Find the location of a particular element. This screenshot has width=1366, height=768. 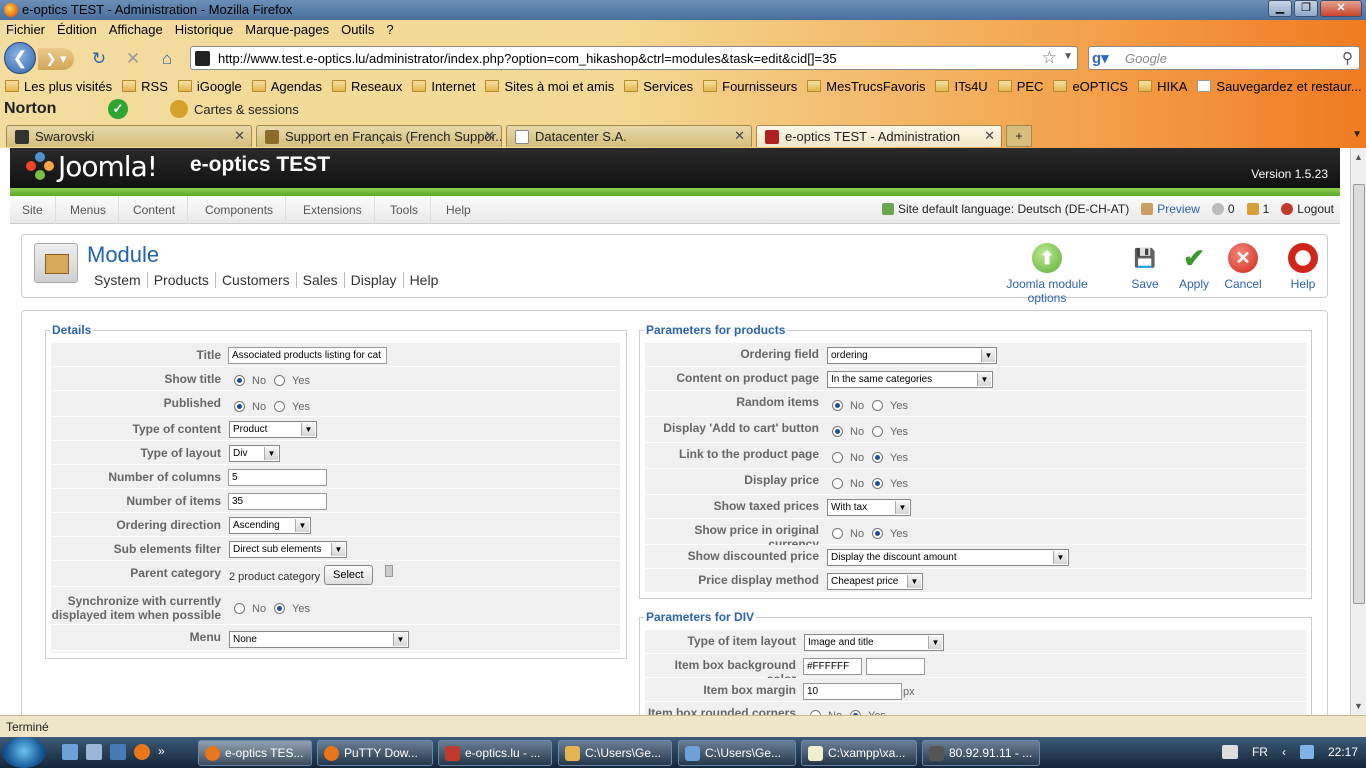

tab-datacenter: Datacenter S.A. ✕ is located at coordinates (629, 136).